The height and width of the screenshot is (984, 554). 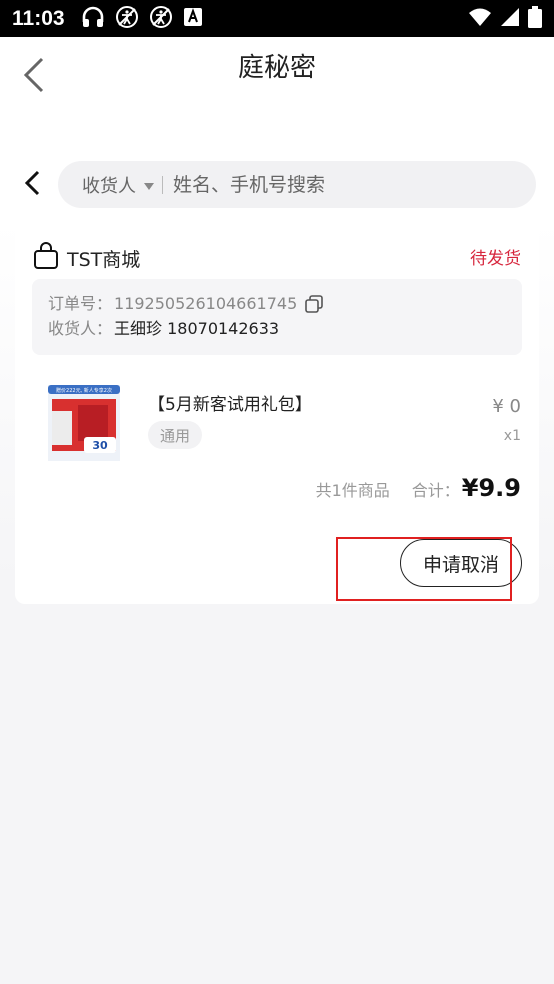 I want to click on product-price: ¥ 0, so click(x=506, y=406).